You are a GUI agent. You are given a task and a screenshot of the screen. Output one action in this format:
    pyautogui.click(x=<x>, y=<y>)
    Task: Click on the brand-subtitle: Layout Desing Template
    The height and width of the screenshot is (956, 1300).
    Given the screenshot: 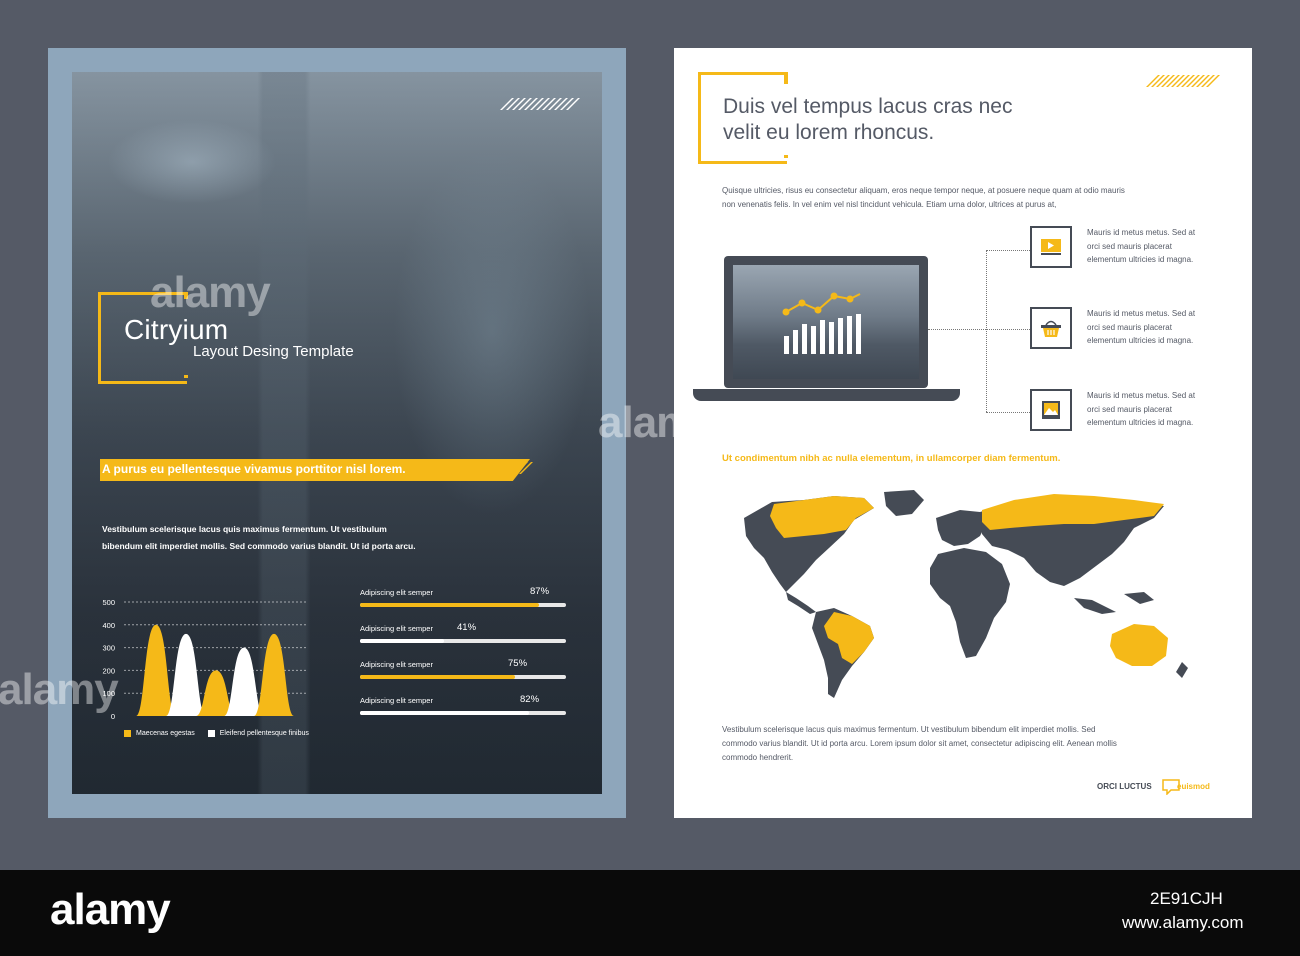 What is the action you would take?
    pyautogui.click(x=273, y=351)
    